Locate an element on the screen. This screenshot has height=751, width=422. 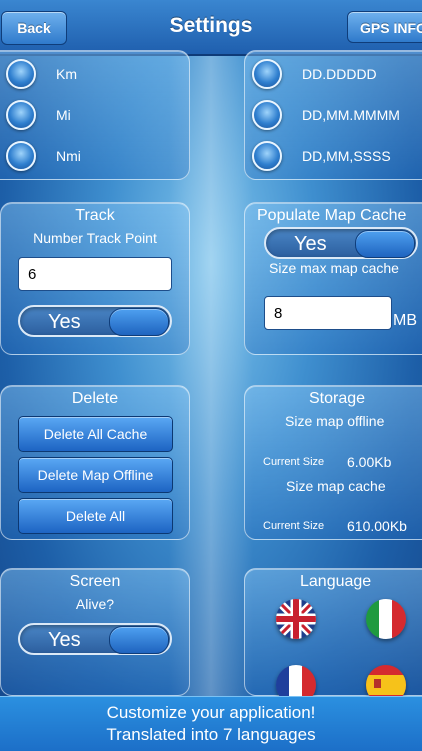
screen-panel: Screen Alive? Yes is located at coordinates (95, 632).